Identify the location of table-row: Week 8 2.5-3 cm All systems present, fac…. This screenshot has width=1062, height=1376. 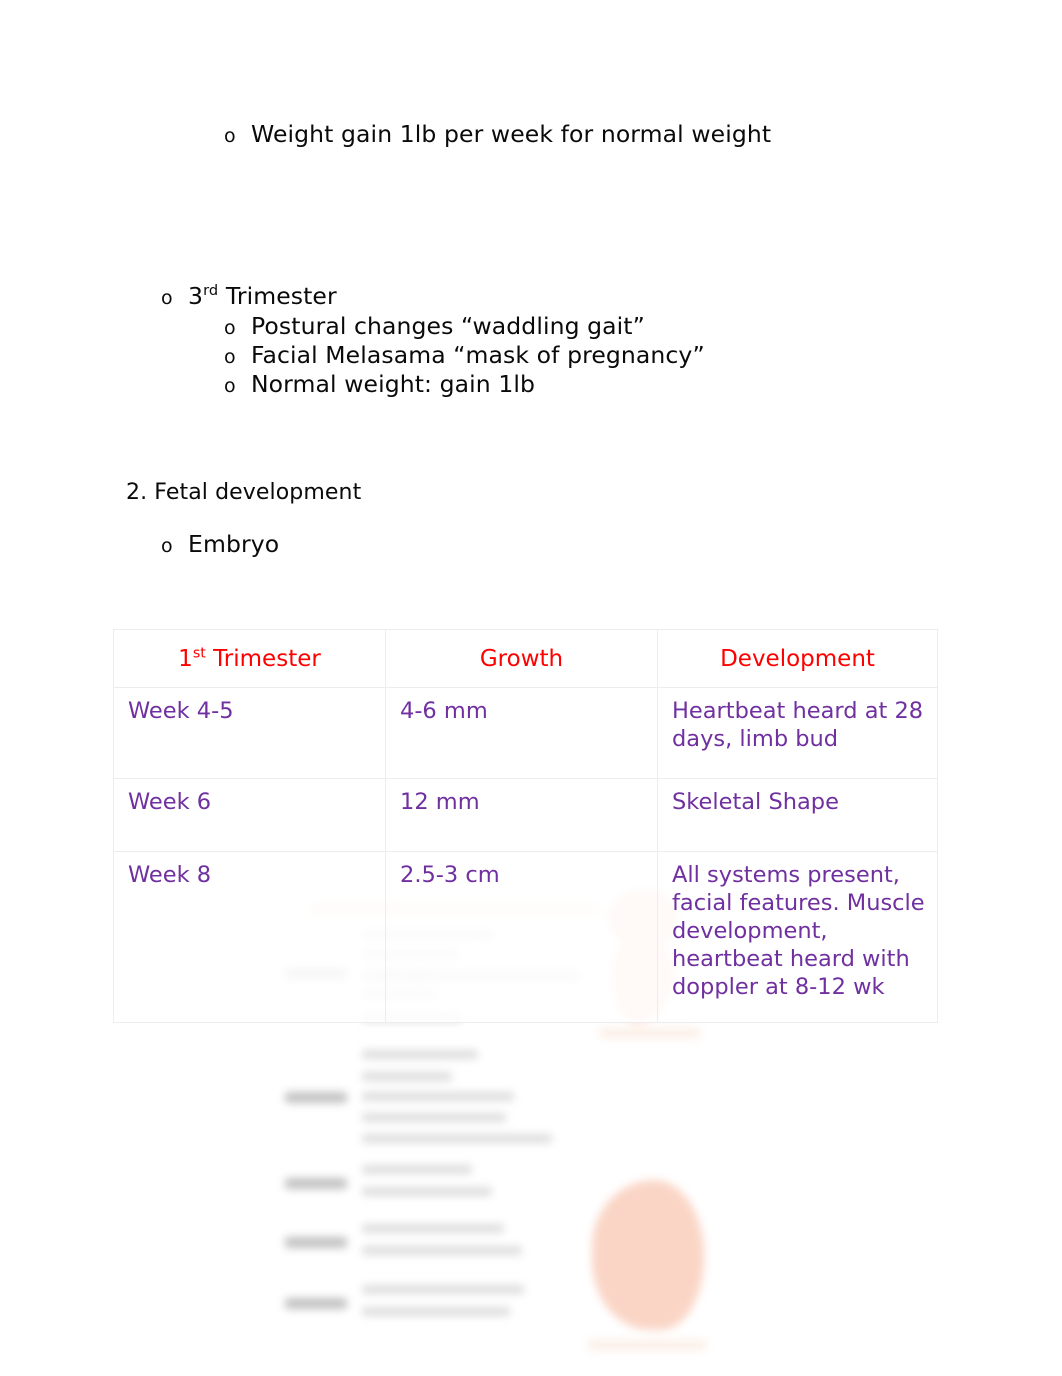
(525, 937).